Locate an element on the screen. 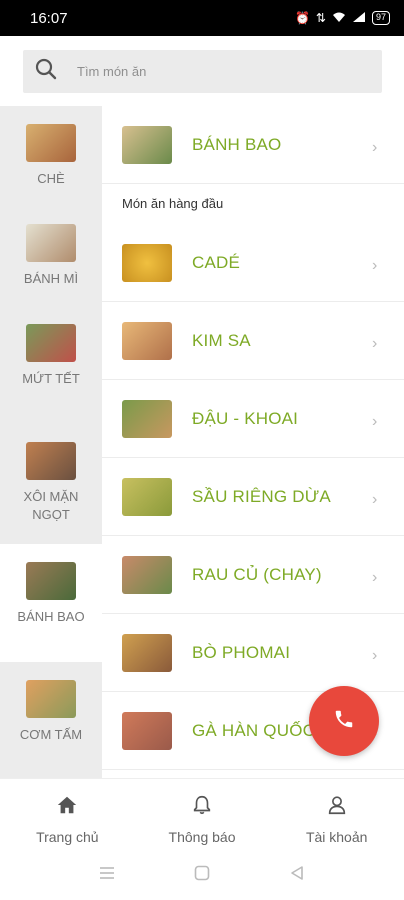 The height and width of the screenshot is (900, 404). list-item: BÁNH BAO › is located at coordinates (253, 145).